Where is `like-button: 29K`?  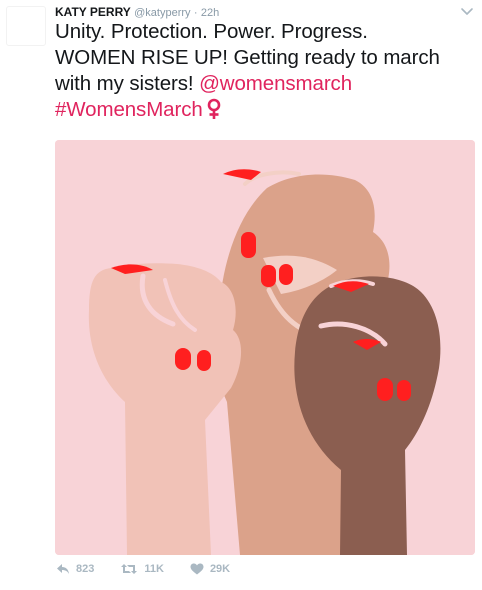
like-button: 29K is located at coordinates (210, 569).